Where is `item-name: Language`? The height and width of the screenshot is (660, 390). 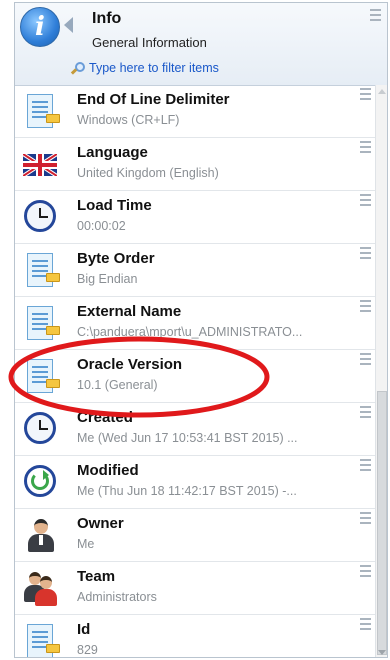 item-name: Language is located at coordinates (112, 152).